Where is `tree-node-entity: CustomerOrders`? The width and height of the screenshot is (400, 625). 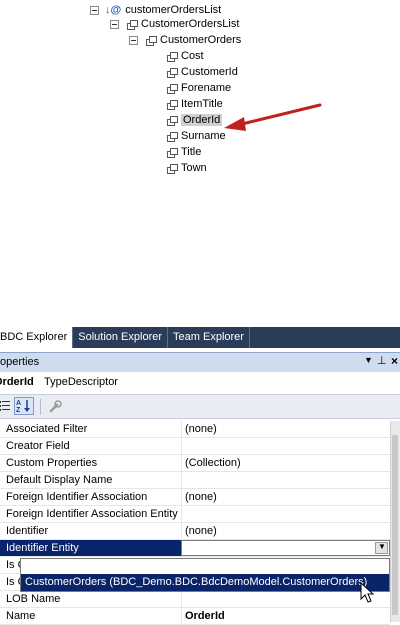 tree-node-entity: CustomerOrders is located at coordinates (185, 40).